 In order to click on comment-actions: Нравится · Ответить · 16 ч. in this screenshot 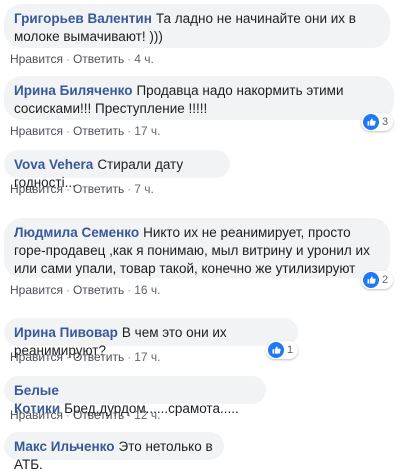, I will do `click(85, 290)`.